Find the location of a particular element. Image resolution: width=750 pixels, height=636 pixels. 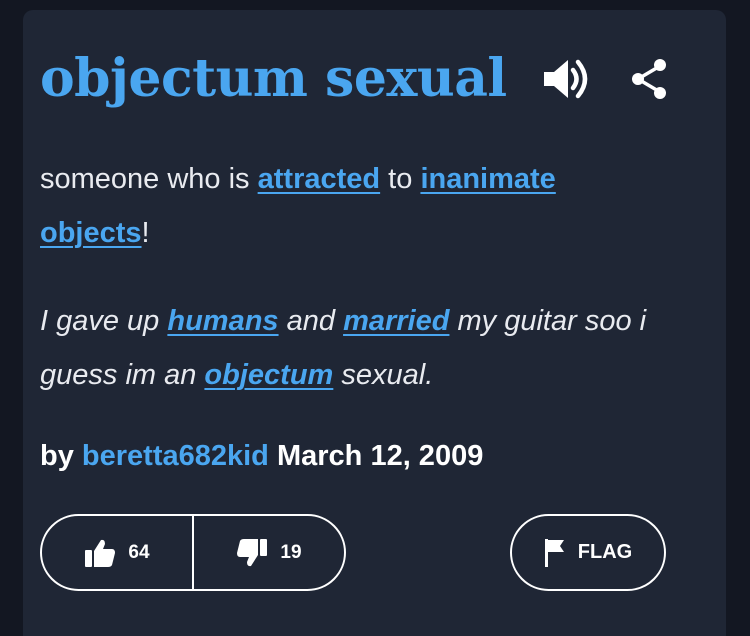

entry-header: objectum sexual is located at coordinates (354, 78).